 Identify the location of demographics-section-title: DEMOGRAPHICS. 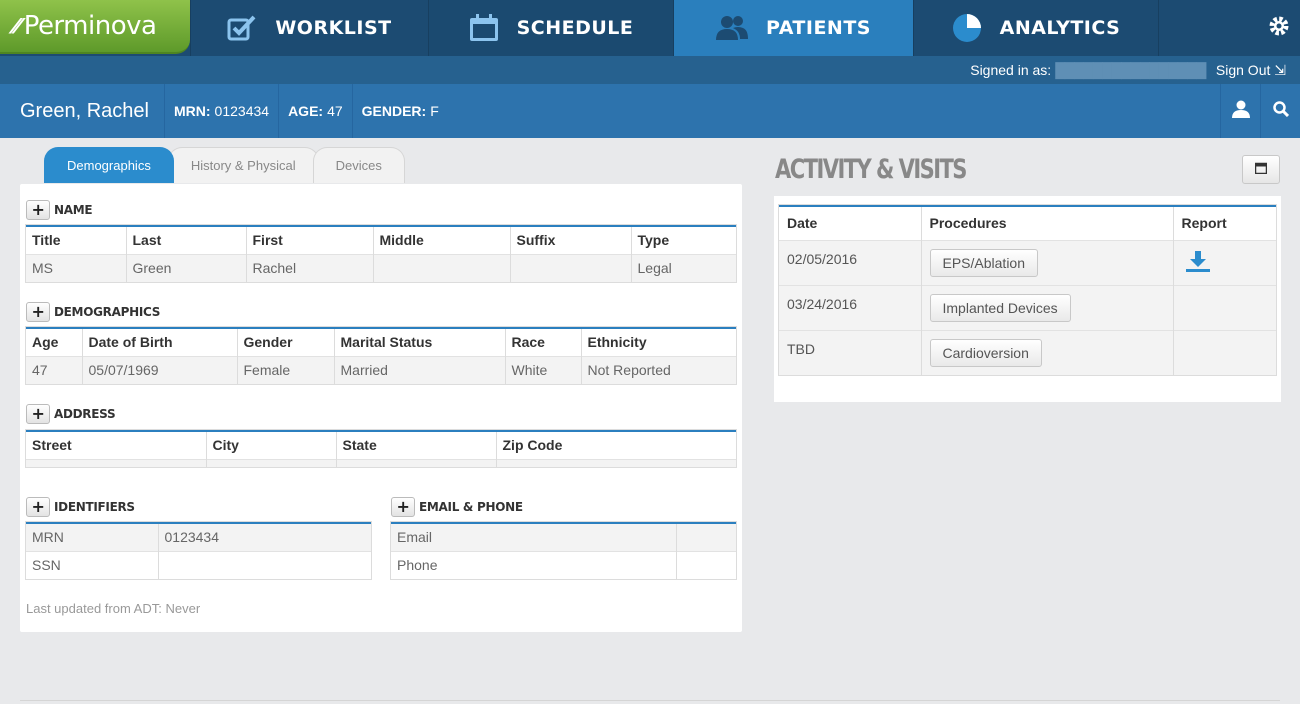
(107, 312).